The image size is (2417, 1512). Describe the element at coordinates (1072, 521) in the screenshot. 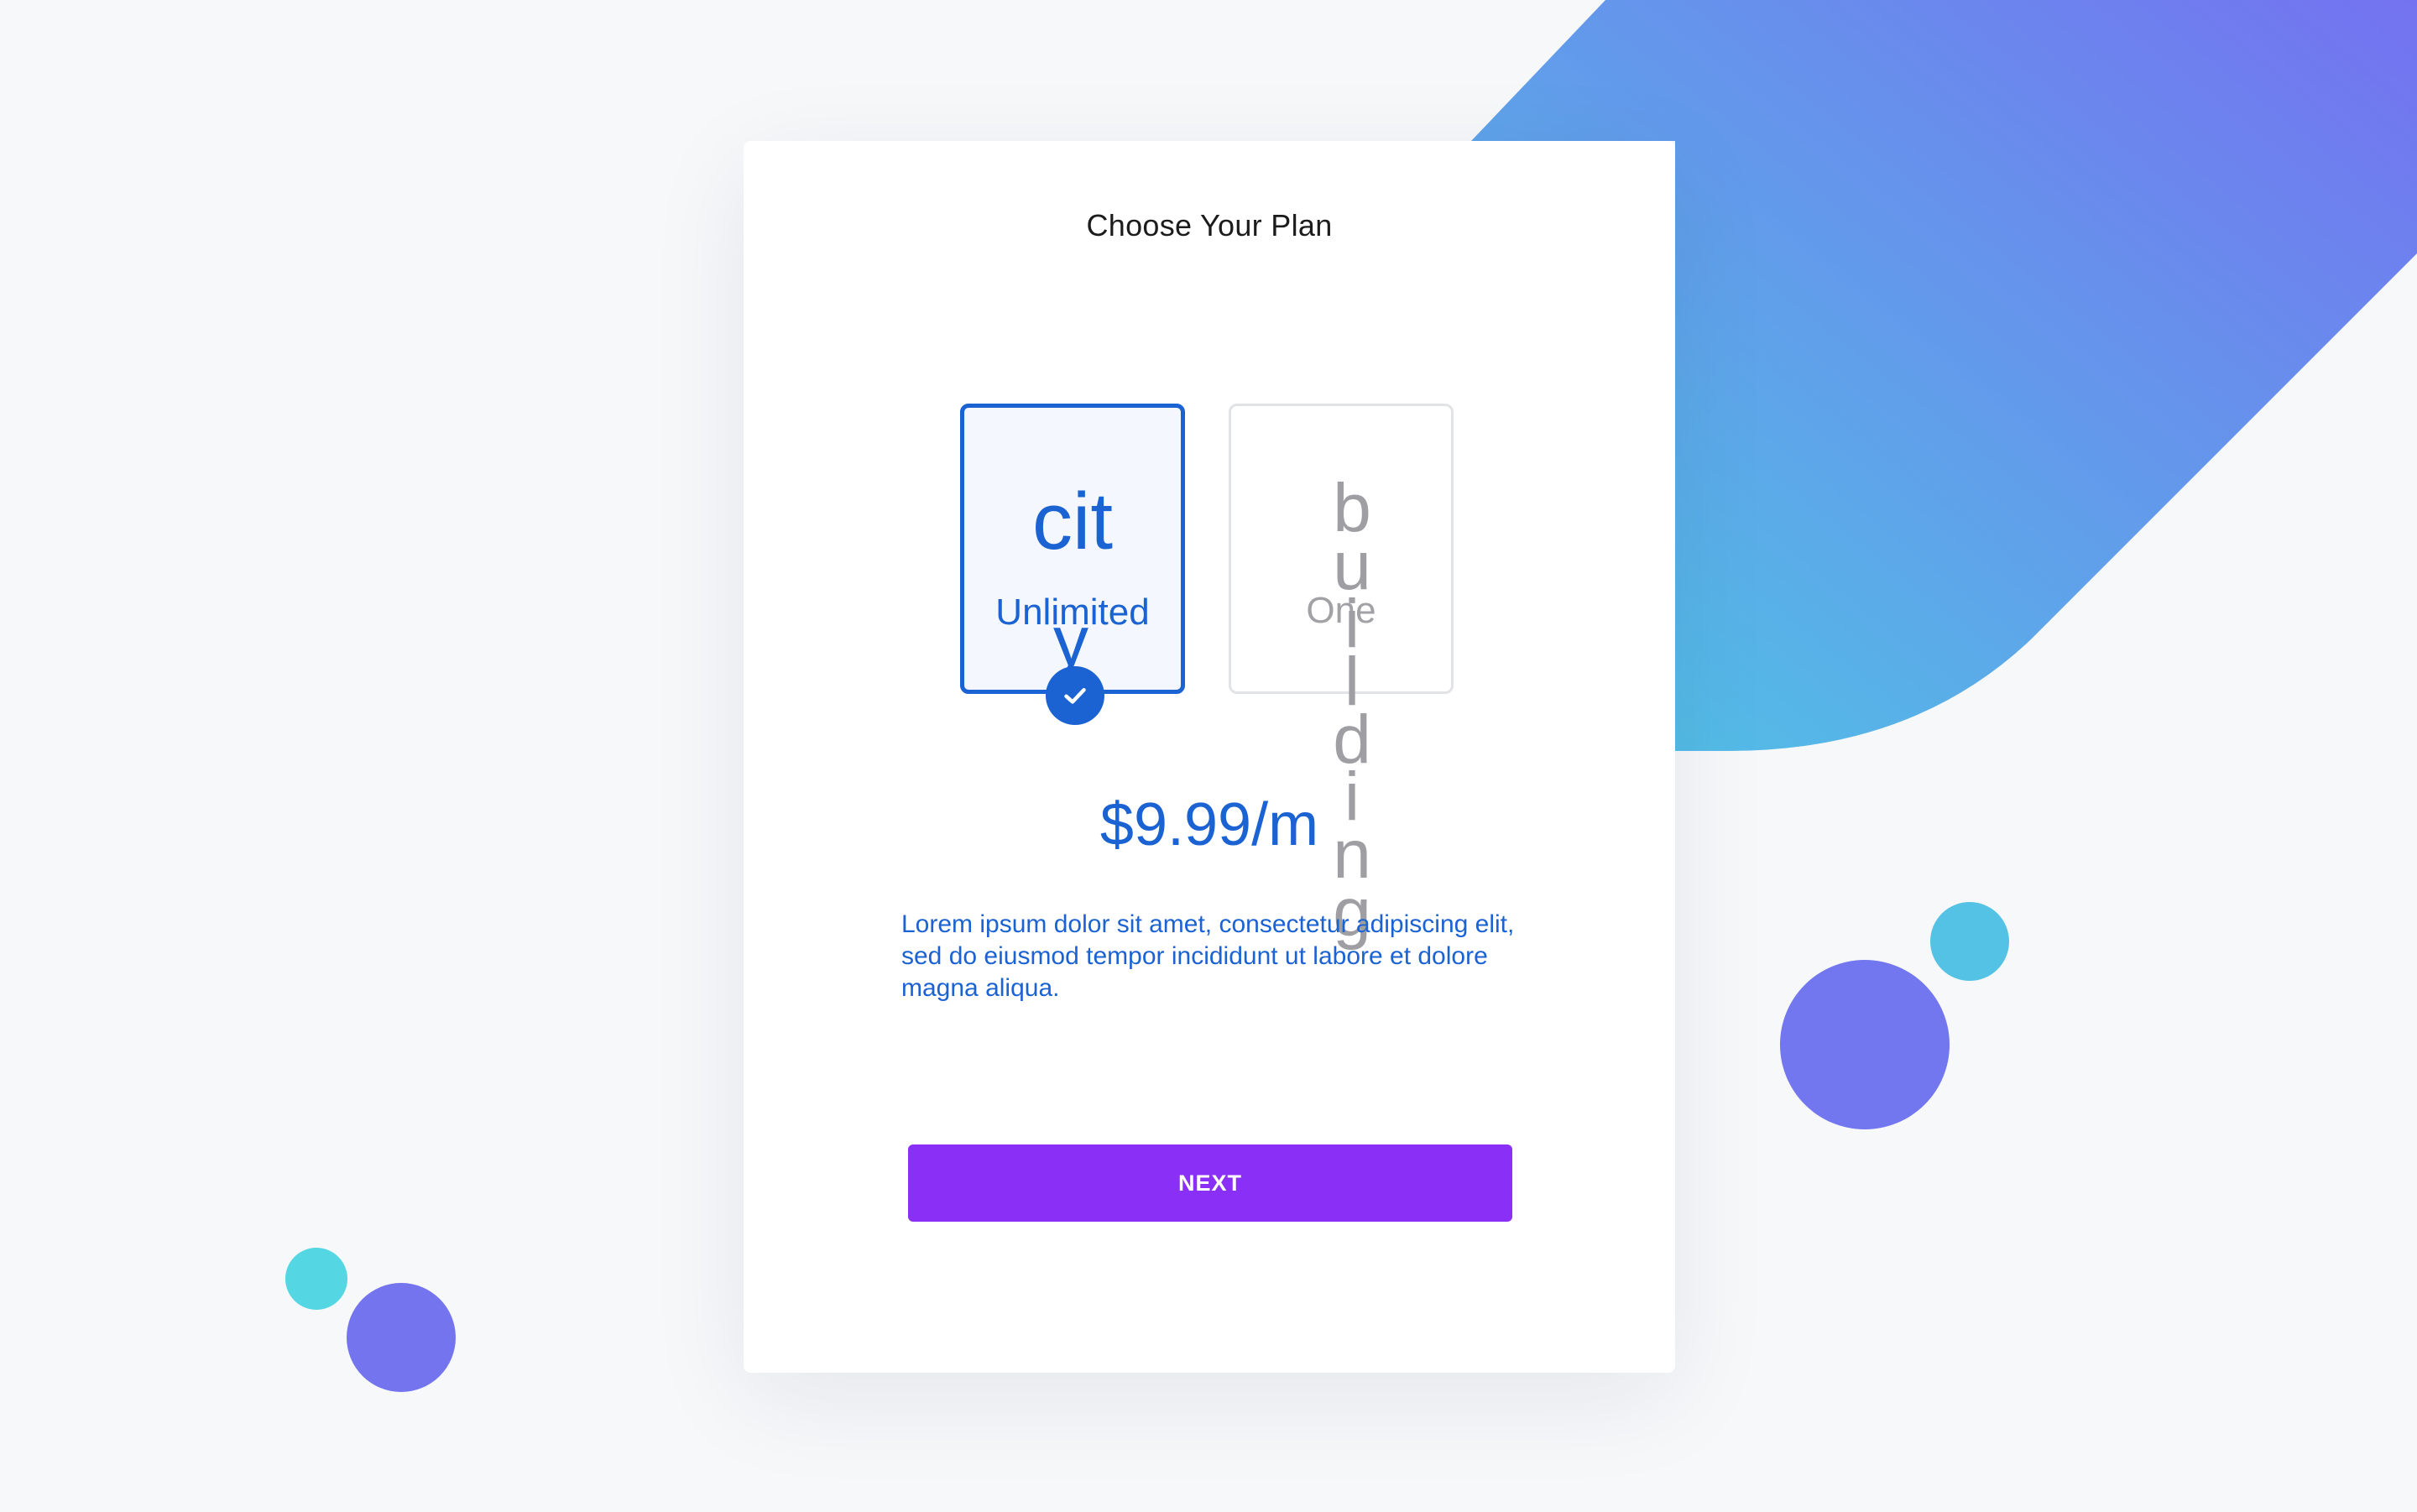

I see `city-icon-text: cit` at that location.